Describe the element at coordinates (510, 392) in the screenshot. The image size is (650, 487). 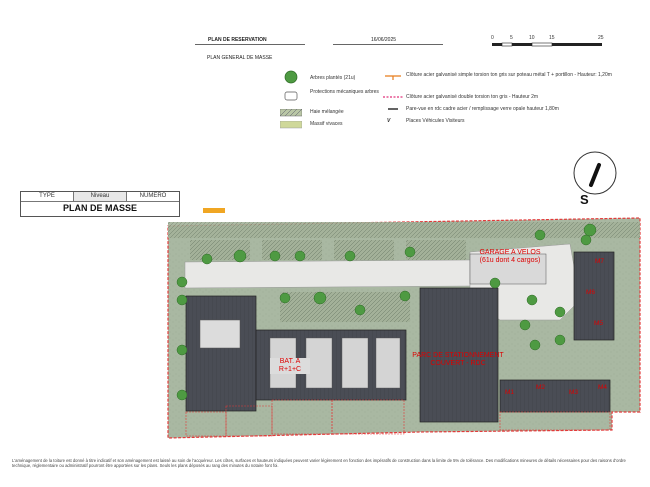
I see `unit-m1: M1` at that location.